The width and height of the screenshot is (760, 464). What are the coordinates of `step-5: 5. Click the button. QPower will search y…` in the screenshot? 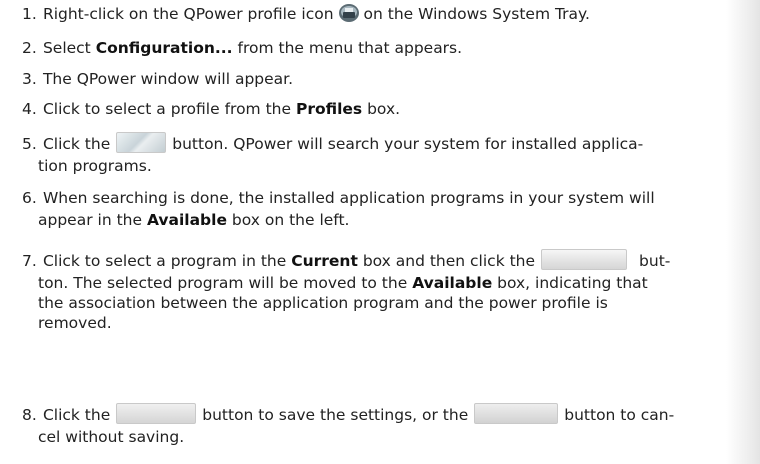 It's located at (385, 154).